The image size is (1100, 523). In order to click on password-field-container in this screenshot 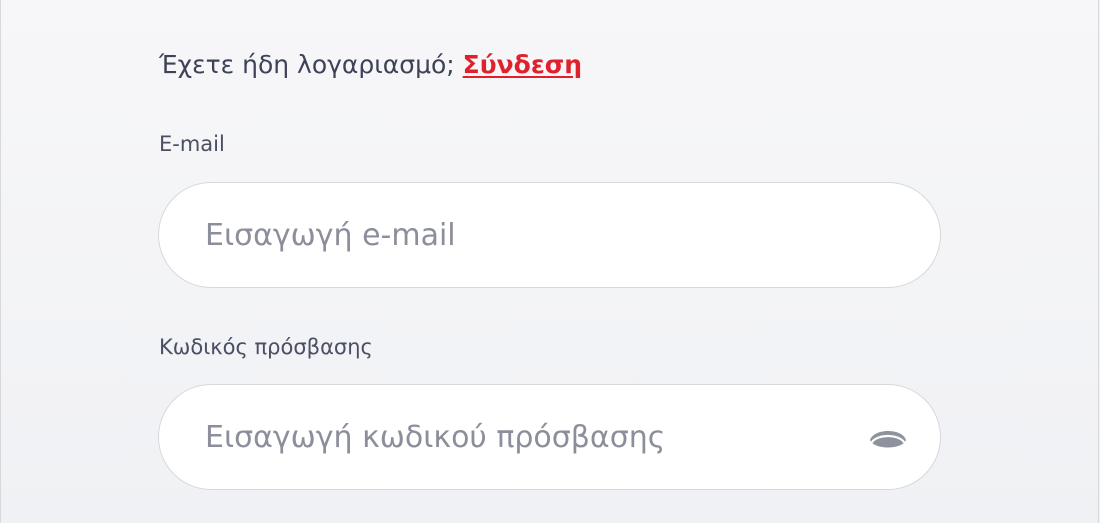, I will do `click(549, 437)`.